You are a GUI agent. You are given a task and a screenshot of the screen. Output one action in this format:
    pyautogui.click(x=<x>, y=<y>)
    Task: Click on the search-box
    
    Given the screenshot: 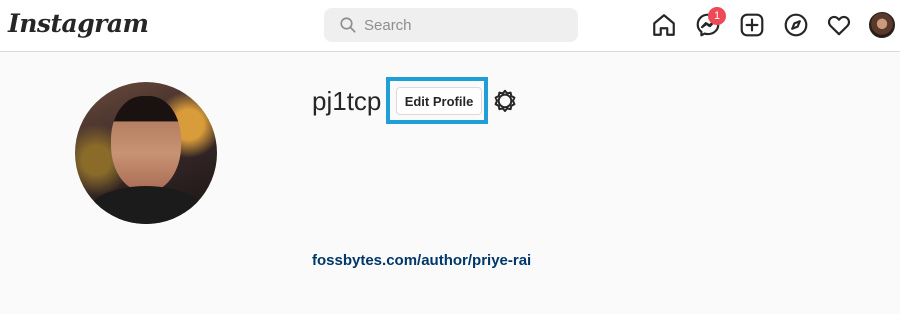 What is the action you would take?
    pyautogui.click(x=451, y=25)
    